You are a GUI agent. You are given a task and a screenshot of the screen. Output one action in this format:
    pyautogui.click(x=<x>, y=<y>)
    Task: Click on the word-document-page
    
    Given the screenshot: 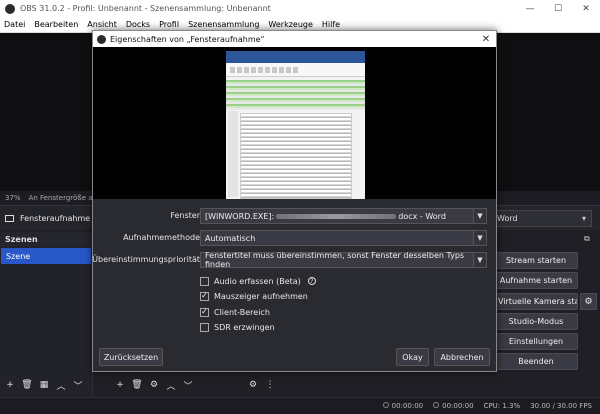 What is the action you would take?
    pyautogui.click(x=296, y=156)
    